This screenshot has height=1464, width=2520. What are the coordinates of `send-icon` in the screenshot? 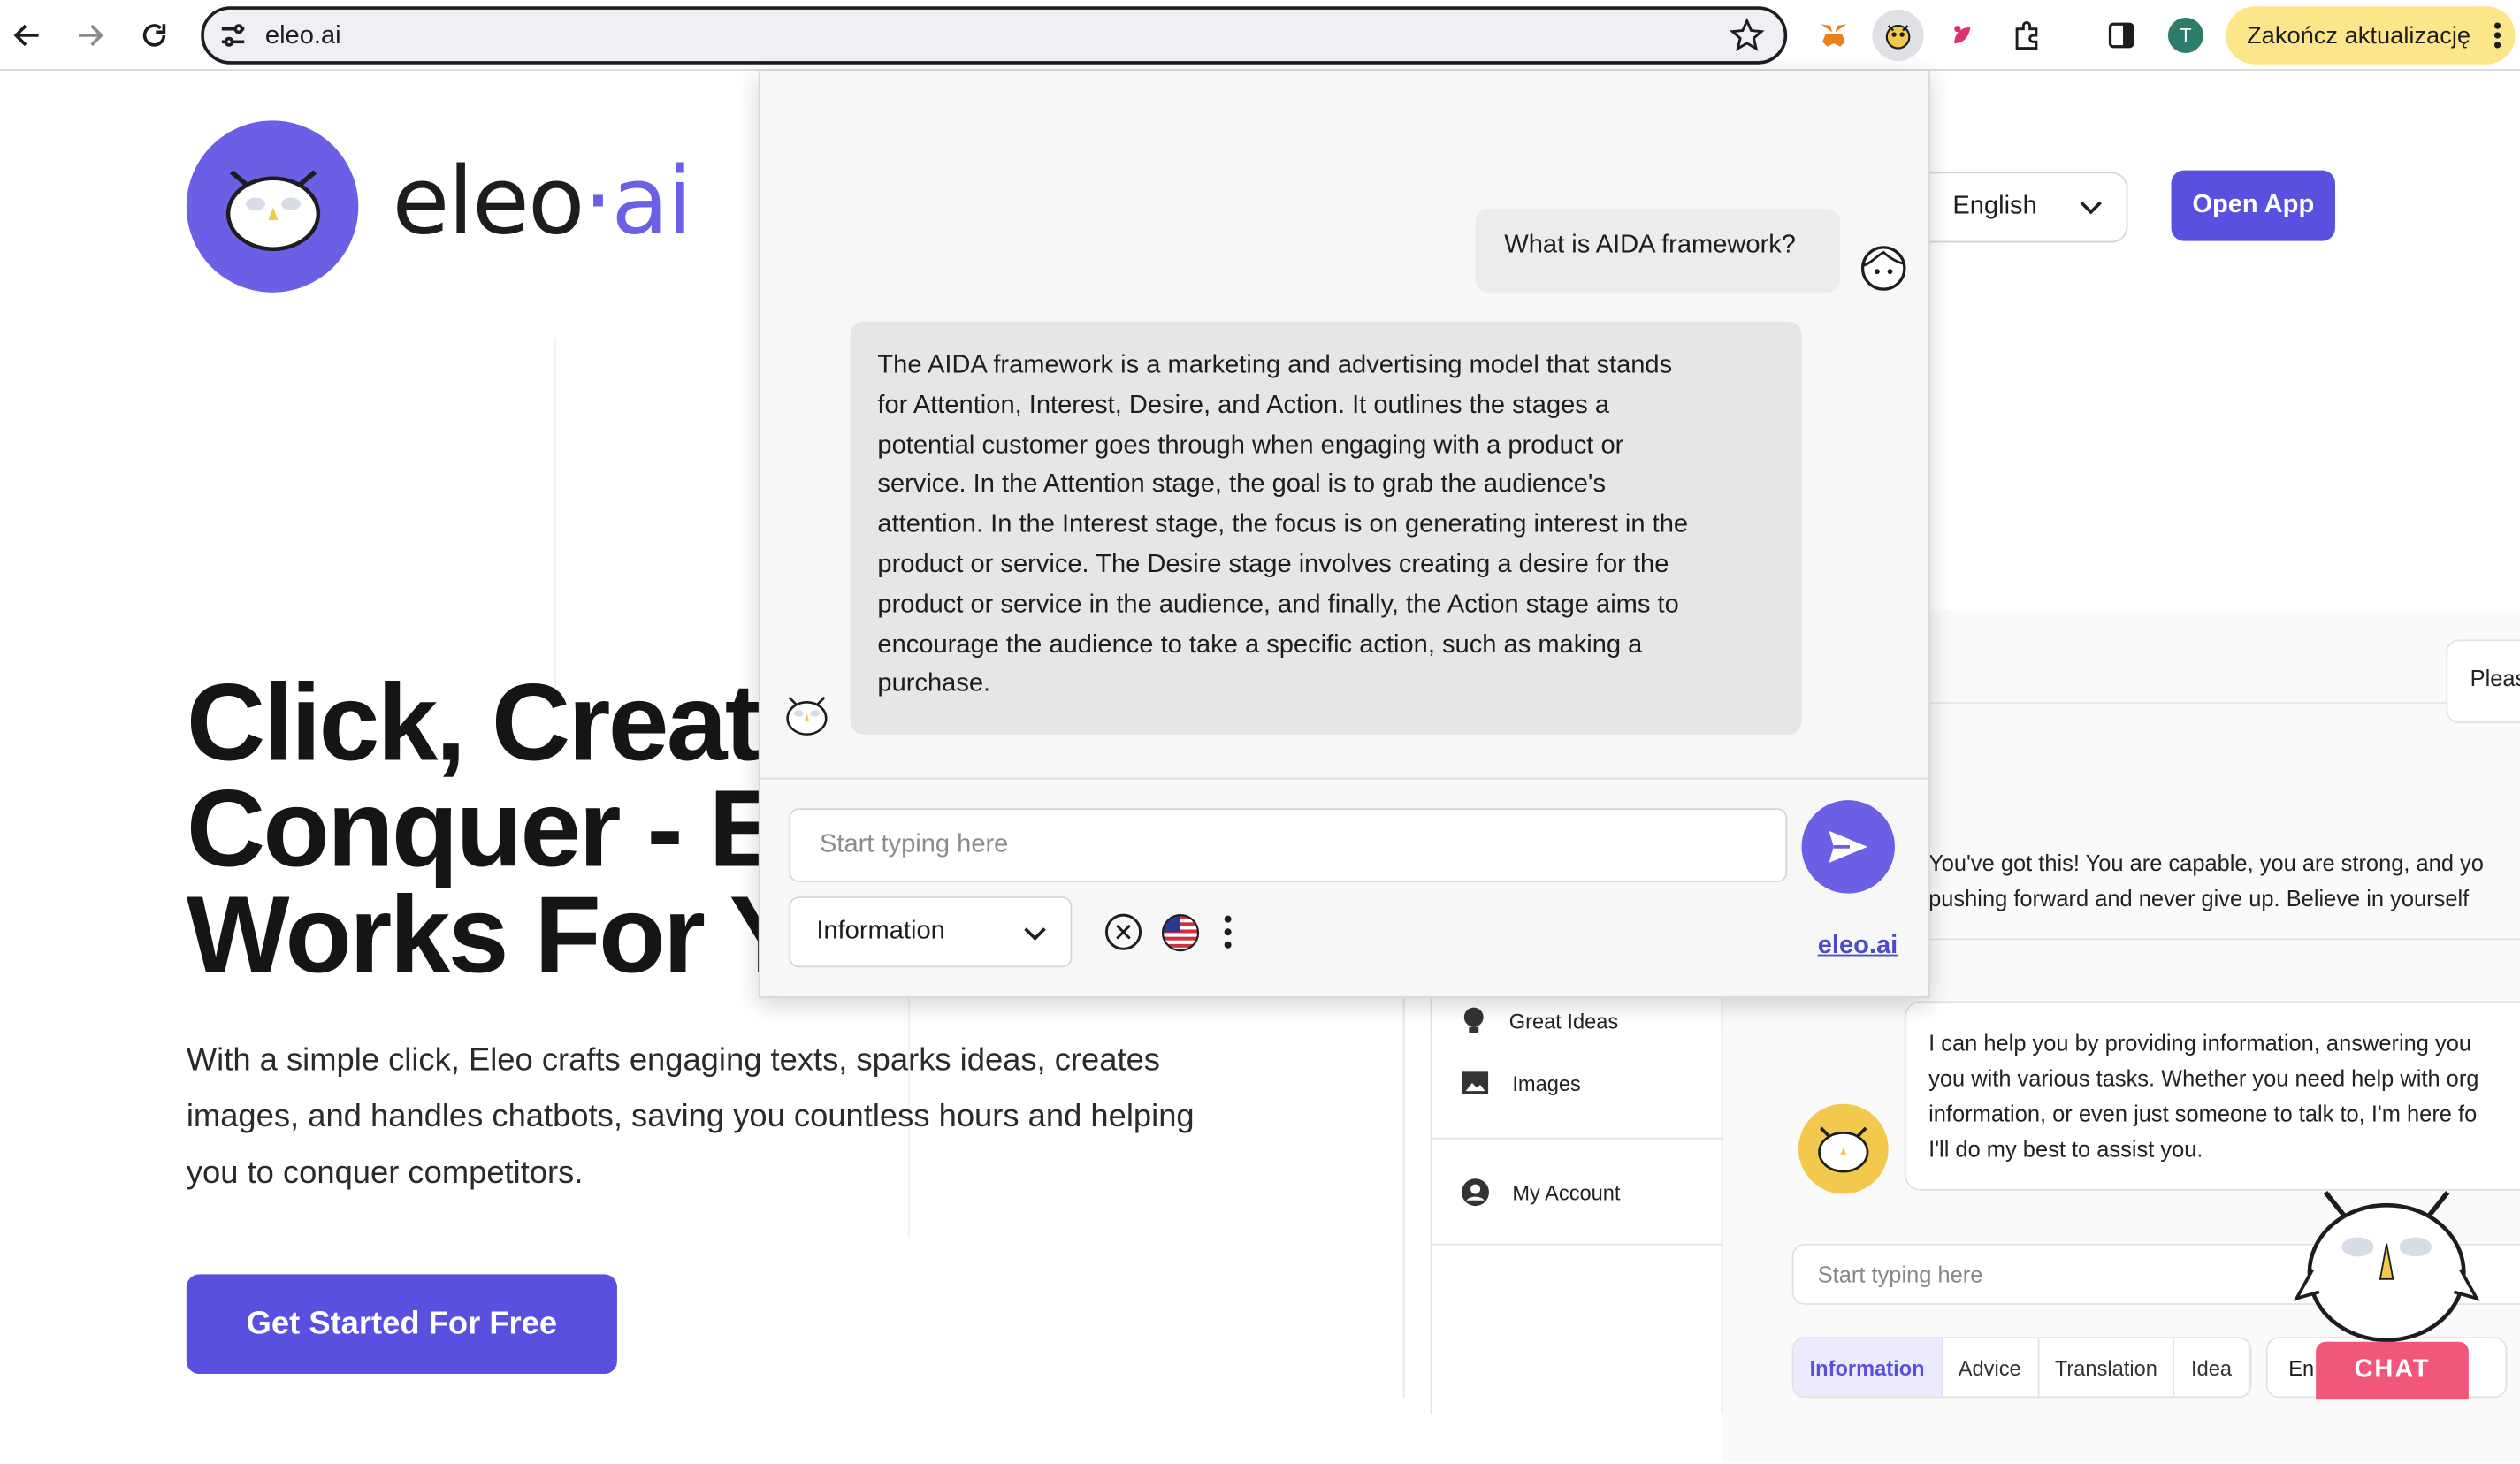 It's located at (1848, 847).